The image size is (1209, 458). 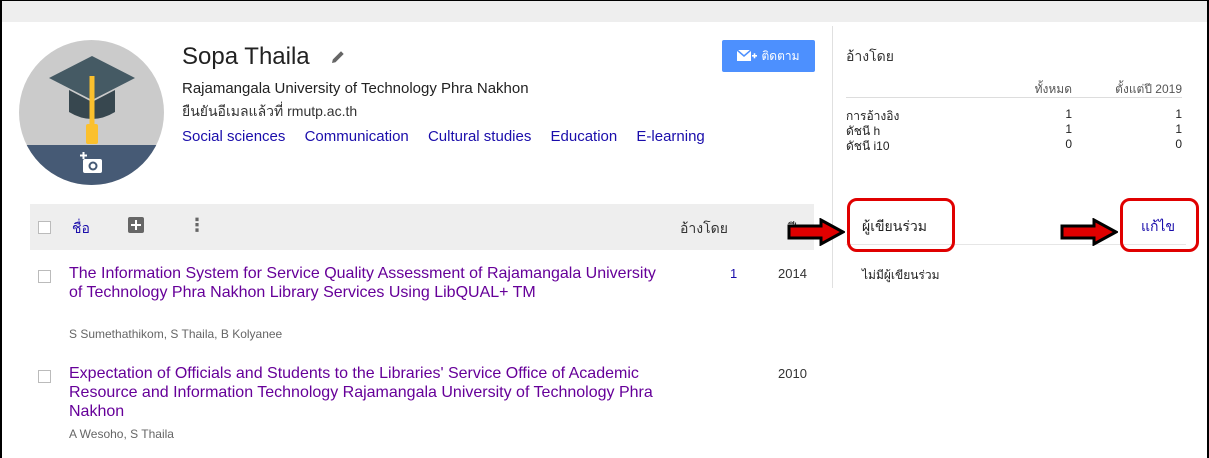 What do you see at coordinates (233, 136) in the screenshot?
I see `interest-link: Social sciences` at bounding box center [233, 136].